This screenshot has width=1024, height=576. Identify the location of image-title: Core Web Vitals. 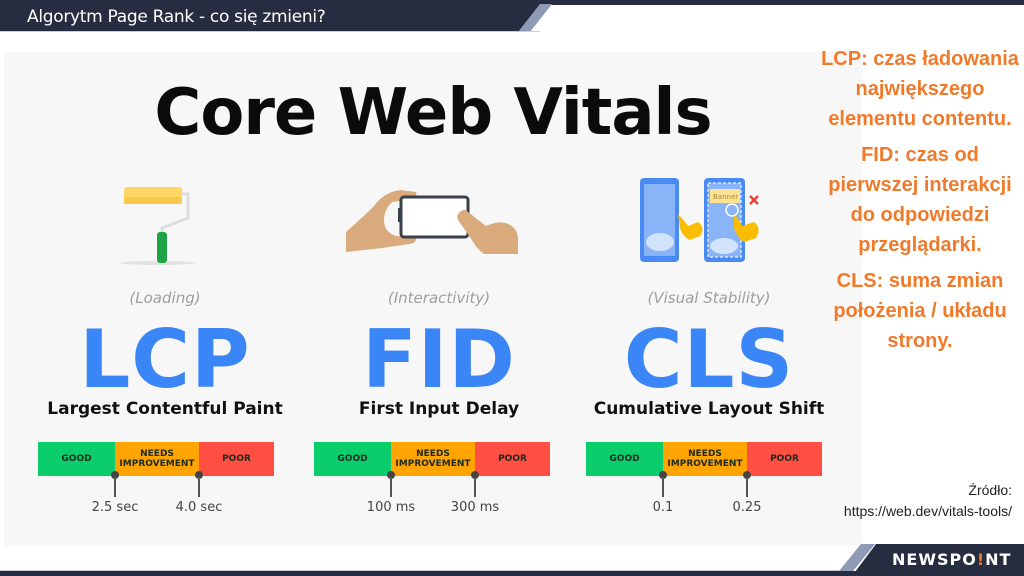
(433, 113).